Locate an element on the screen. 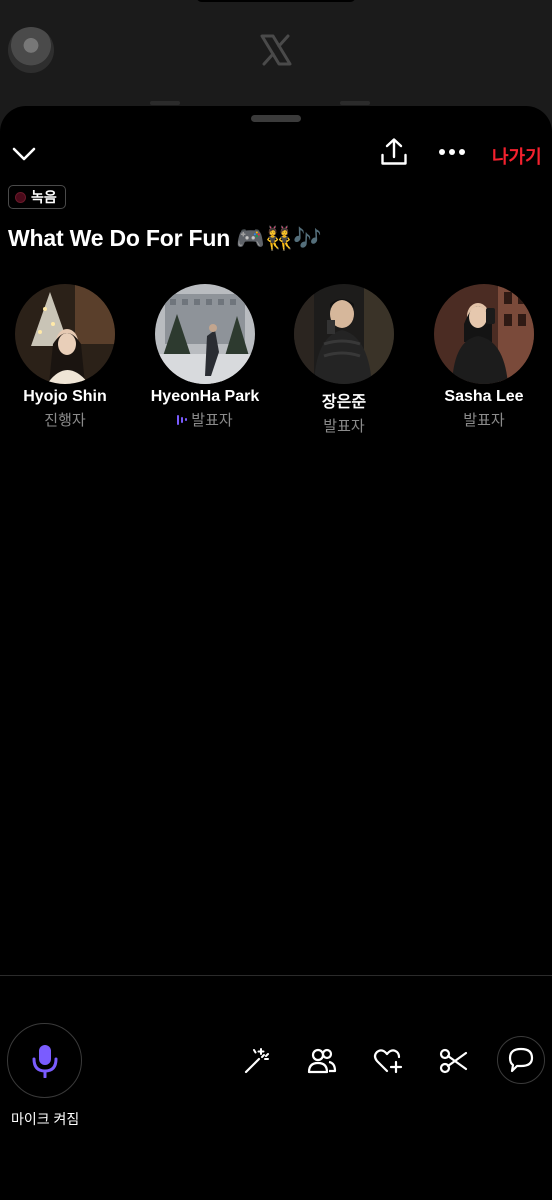 This screenshot has height=1200, width=552. clip-button is located at coordinates (454, 1061).